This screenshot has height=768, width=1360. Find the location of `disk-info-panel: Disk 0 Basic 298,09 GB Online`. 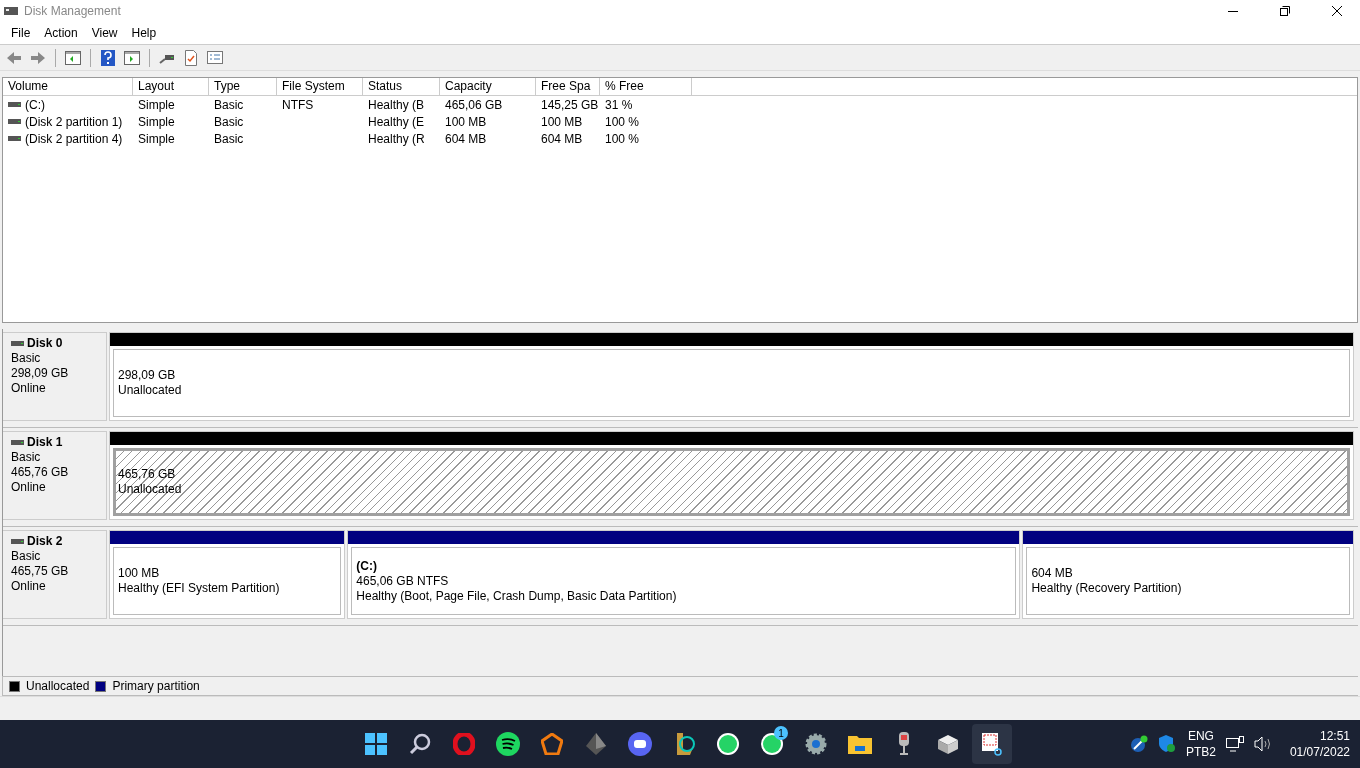

disk-info-panel: Disk 0 Basic 298,09 GB Online is located at coordinates (55, 376).